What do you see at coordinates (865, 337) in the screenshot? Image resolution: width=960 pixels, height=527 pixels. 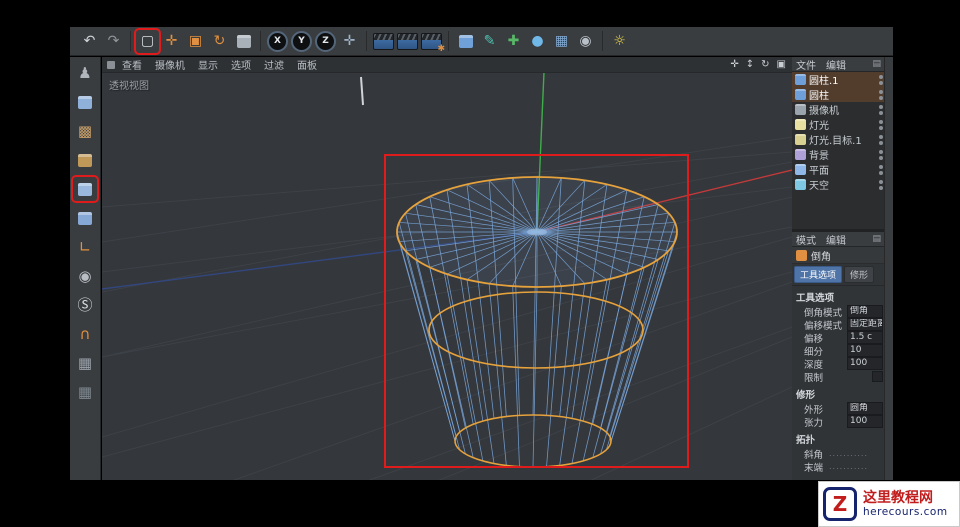 I see `number-field: 1.5 c` at bounding box center [865, 337].